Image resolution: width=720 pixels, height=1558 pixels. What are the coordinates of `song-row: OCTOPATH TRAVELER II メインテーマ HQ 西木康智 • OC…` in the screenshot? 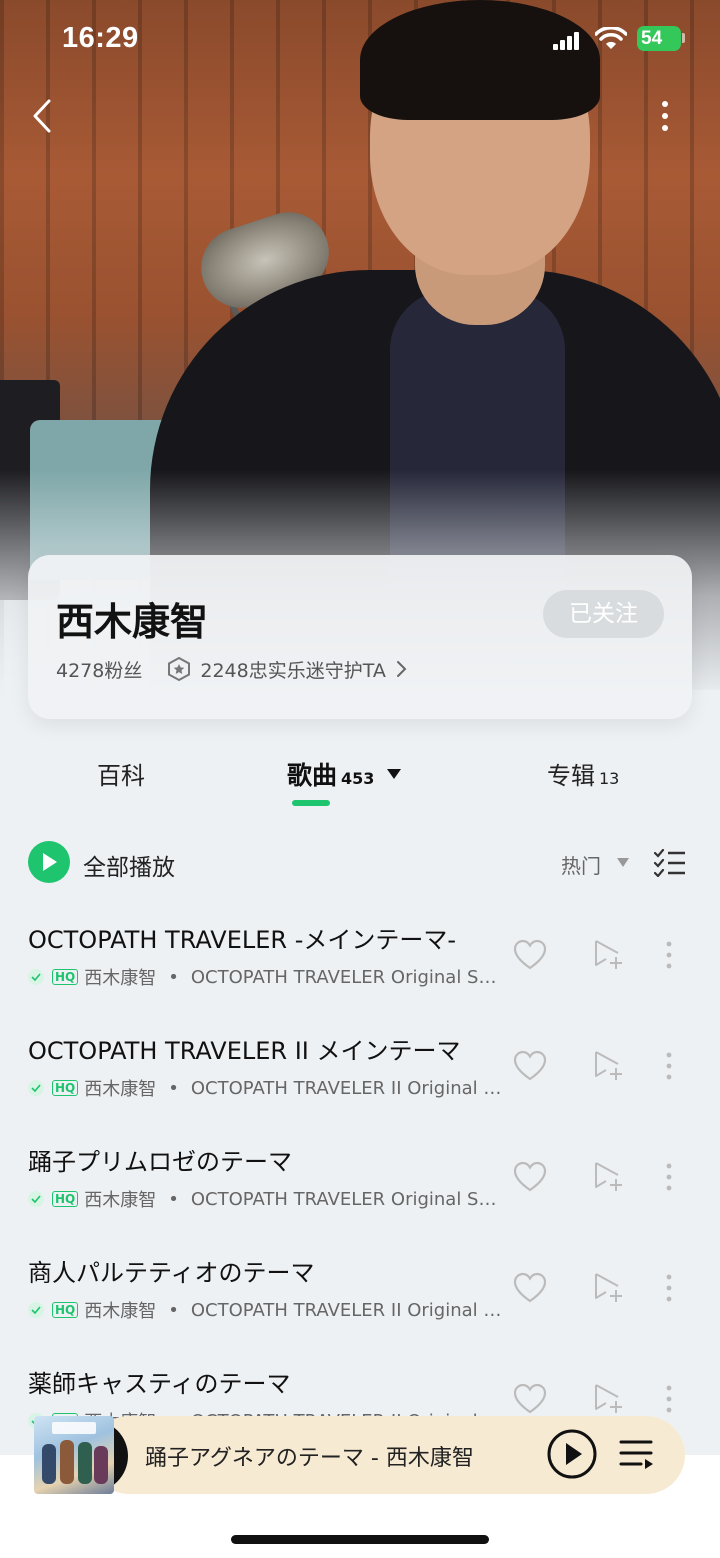 It's located at (360, 1068).